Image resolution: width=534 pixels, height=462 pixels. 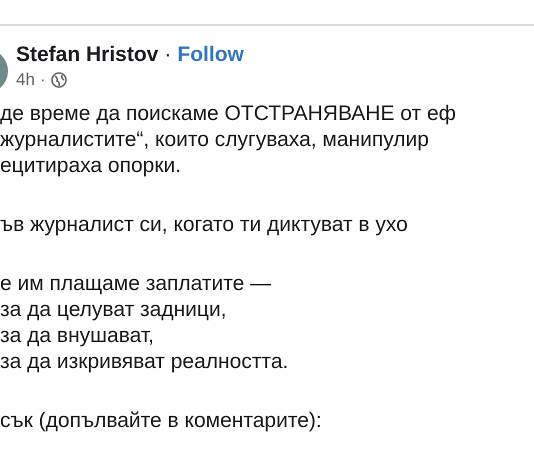 I want to click on post-text-line: сък (допълвайте в коментарите):, so click(x=161, y=421).